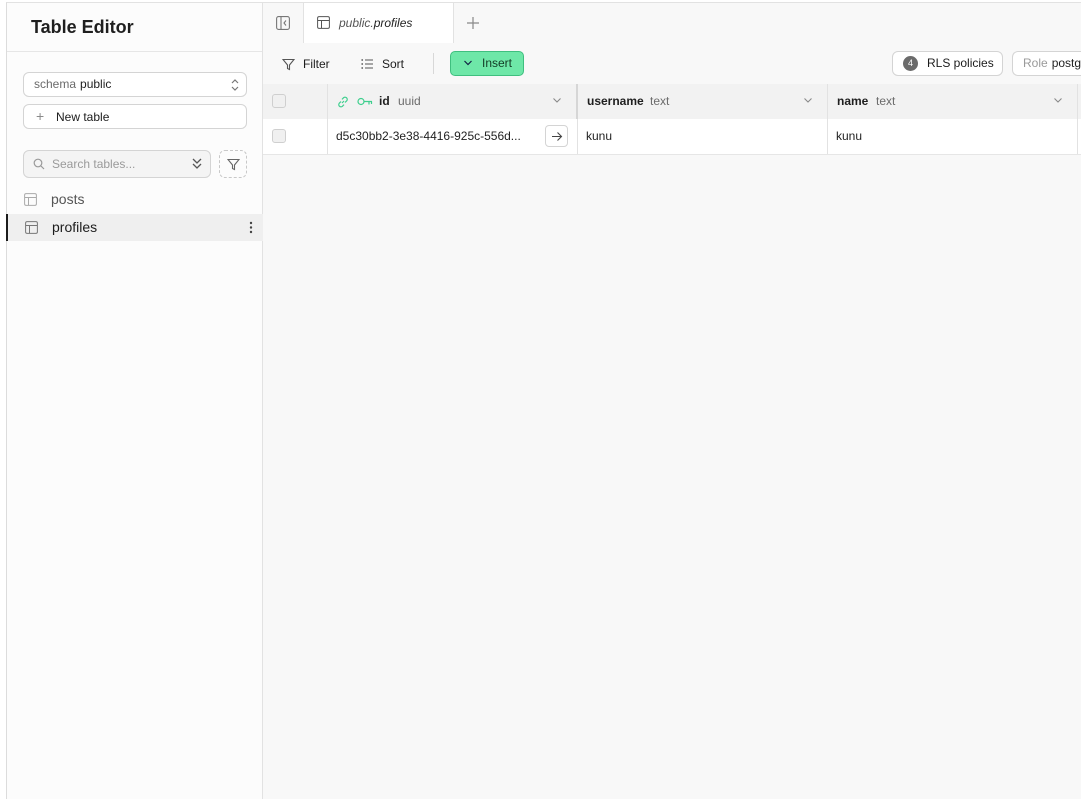 The image size is (1081, 799). What do you see at coordinates (615, 101) in the screenshot?
I see `column-name: username` at bounding box center [615, 101].